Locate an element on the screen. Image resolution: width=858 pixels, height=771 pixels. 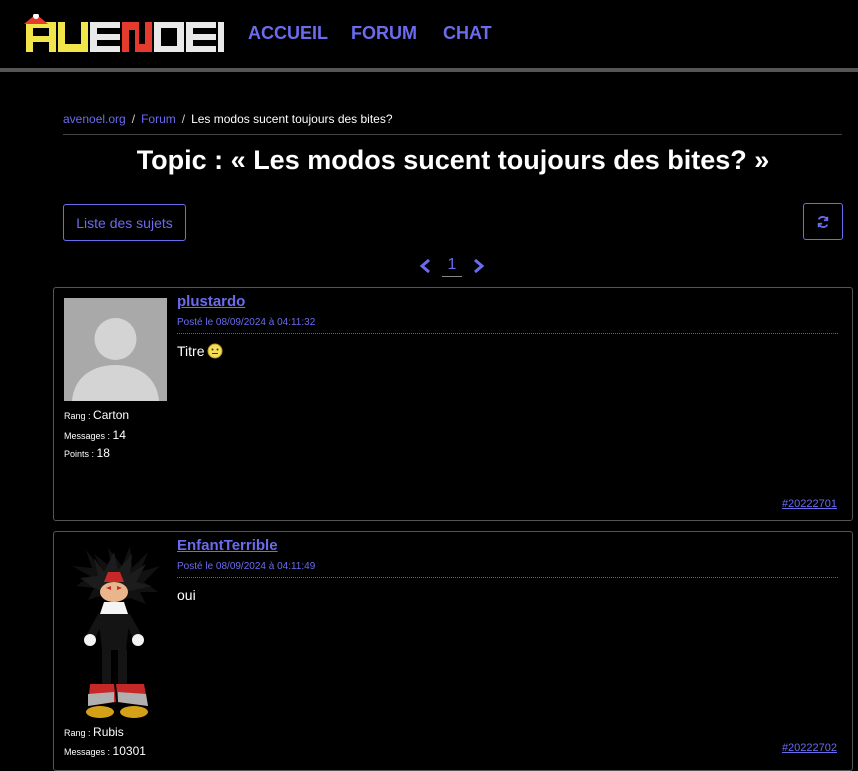
post-author: plustardo is located at coordinates (211, 301).